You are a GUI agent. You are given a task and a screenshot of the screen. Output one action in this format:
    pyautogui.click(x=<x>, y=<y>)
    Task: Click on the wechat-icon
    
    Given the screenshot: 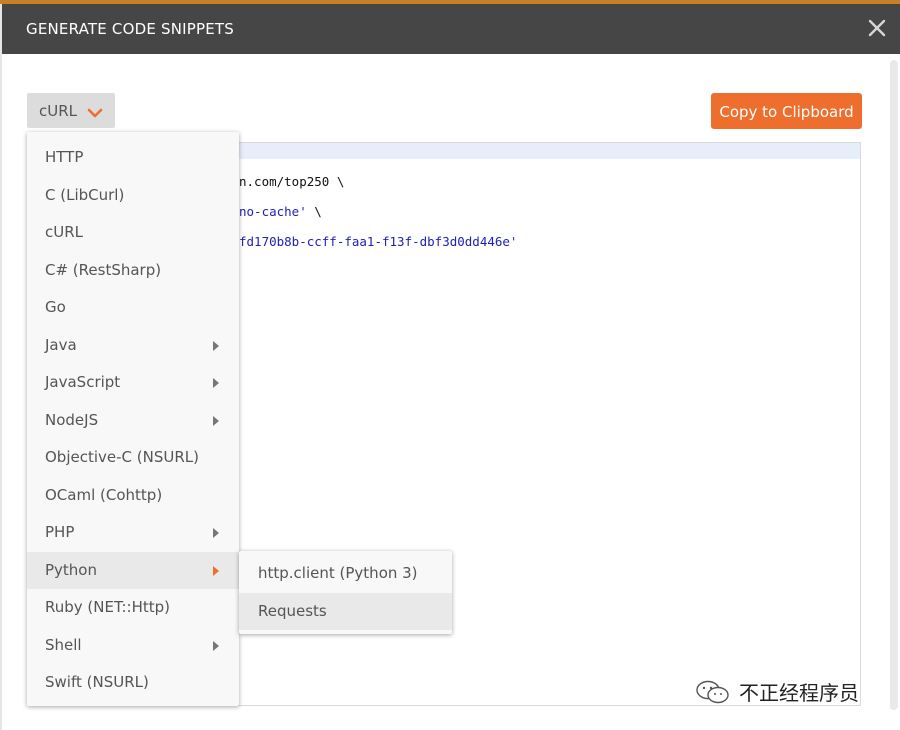 What is the action you would take?
    pyautogui.click(x=713, y=692)
    